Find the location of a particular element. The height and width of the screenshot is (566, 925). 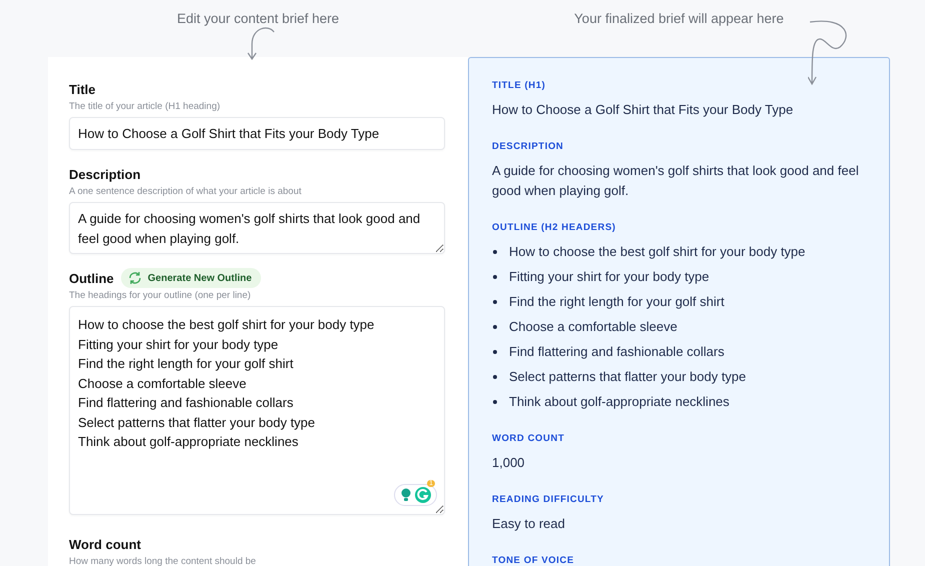

section-heading: OUTLINE (H2 HEADERS) is located at coordinates (554, 227).